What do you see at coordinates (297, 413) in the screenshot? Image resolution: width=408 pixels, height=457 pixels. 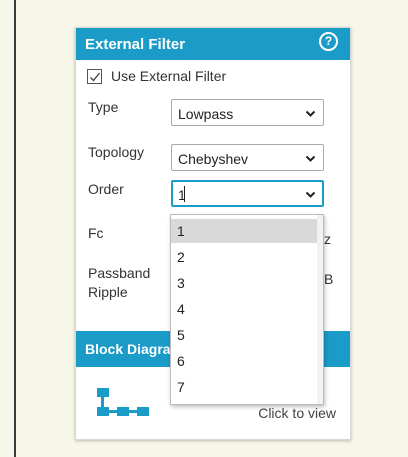 I see `click-to-view-link: Click to view` at bounding box center [297, 413].